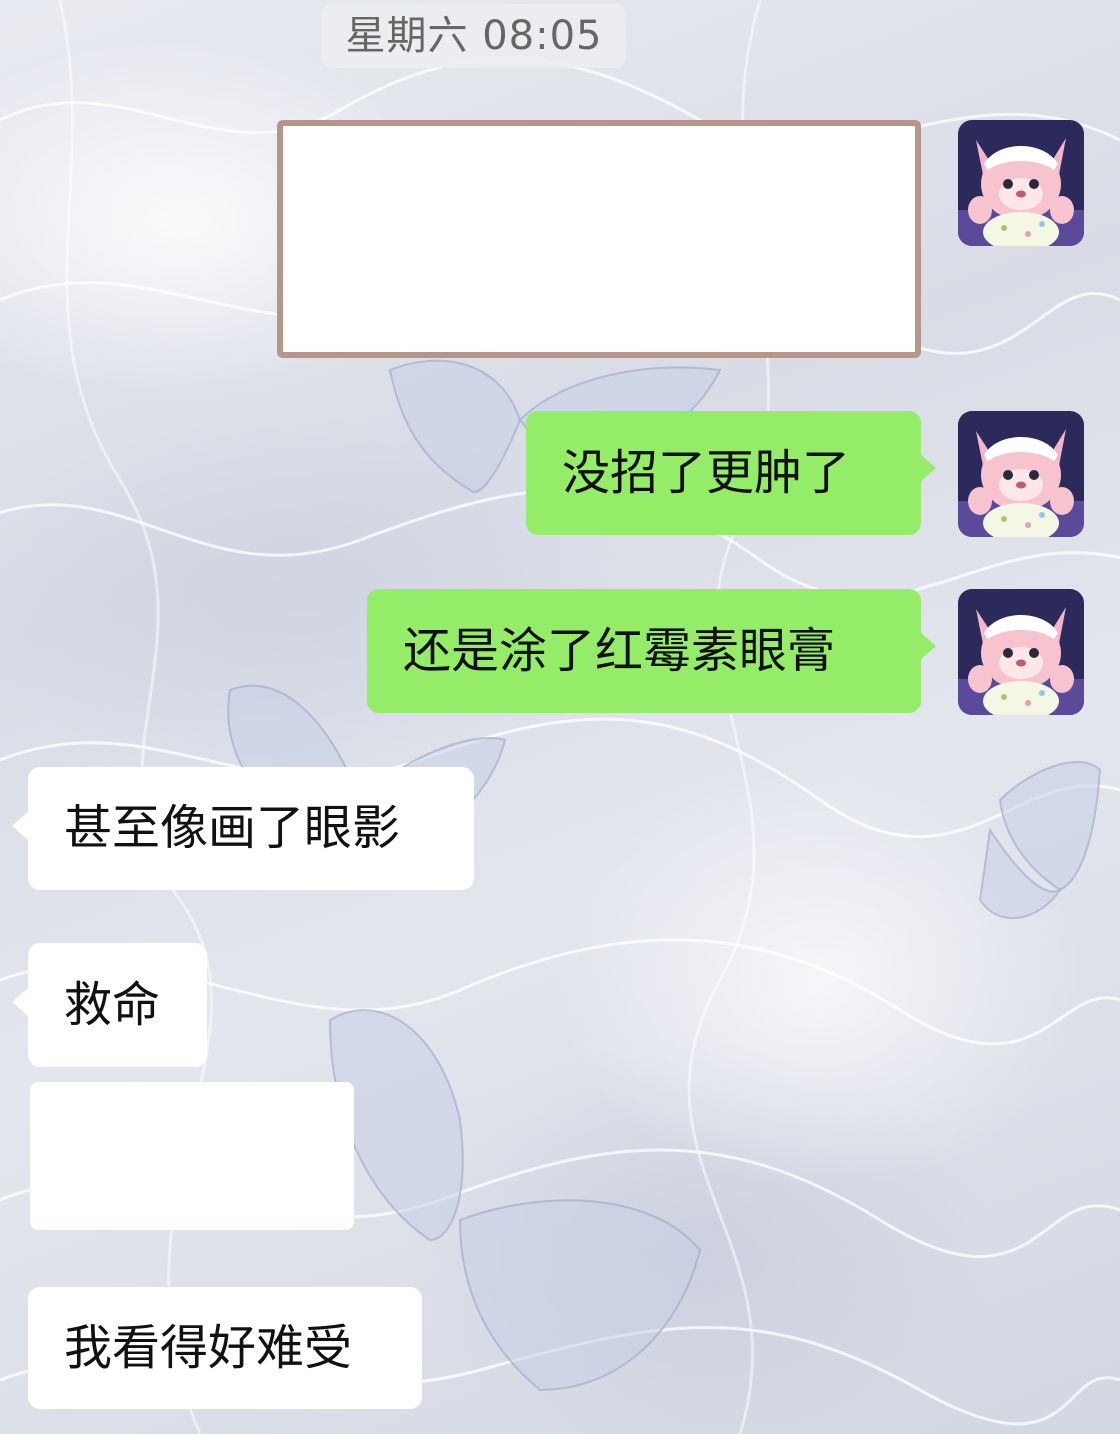 The image size is (1120, 1434). What do you see at coordinates (706, 473) in the screenshot?
I see `message-text: 没招了更肿了` at bounding box center [706, 473].